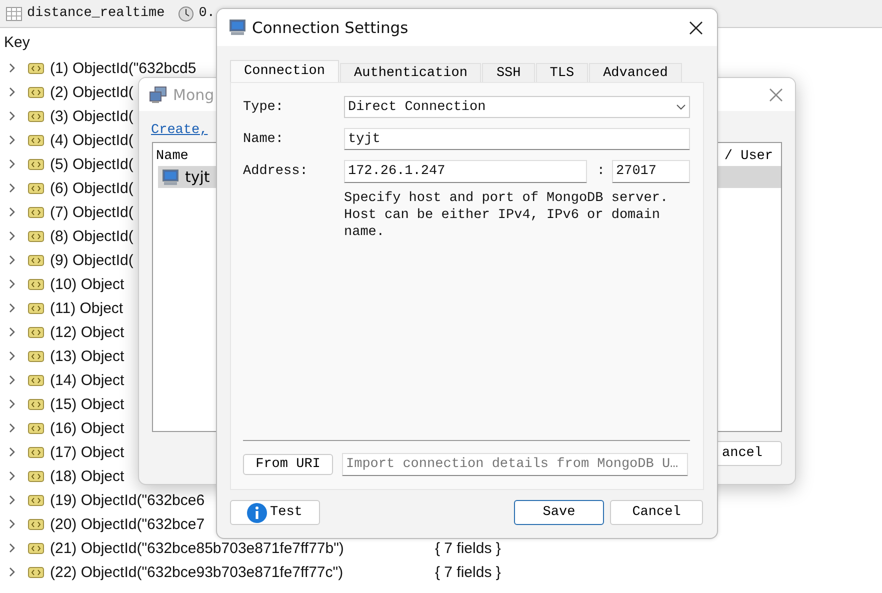 Image resolution: width=882 pixels, height=593 pixels. I want to click on document-key: (18) Object, so click(87, 476).